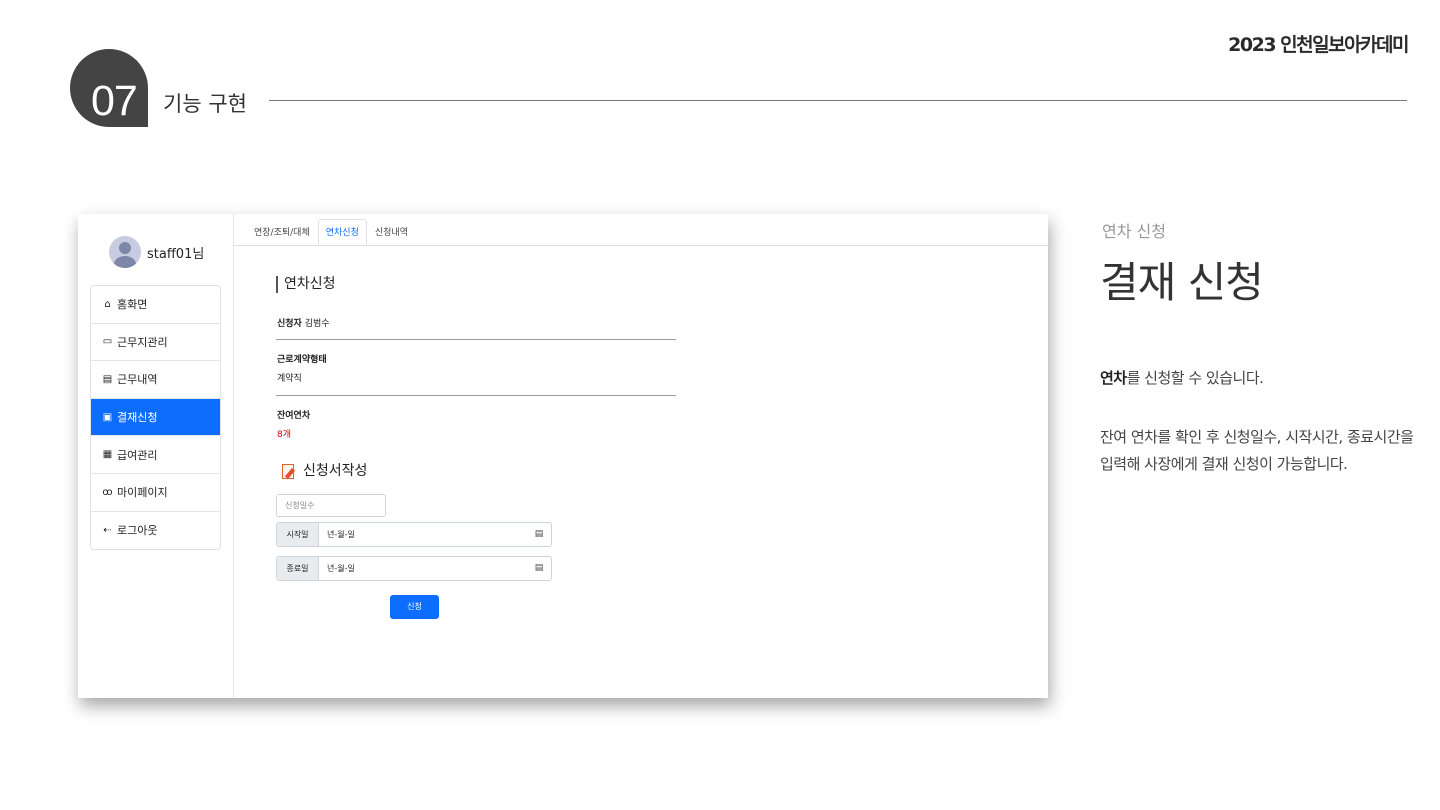 This screenshot has width=1440, height=810. I want to click on section-title: 기능 구현, so click(205, 104).